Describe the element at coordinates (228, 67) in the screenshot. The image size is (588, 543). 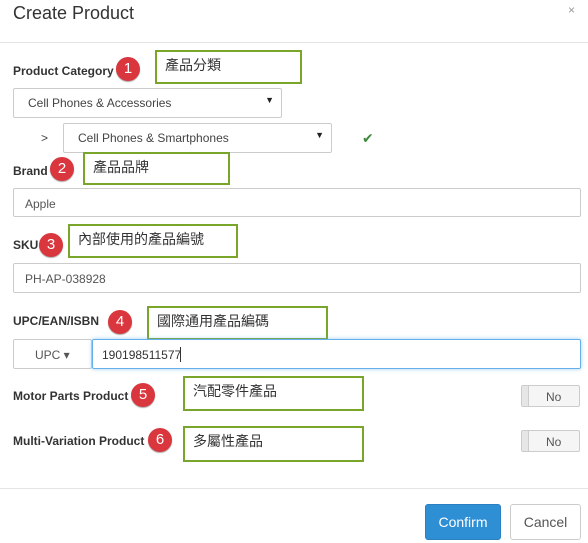
I see `annotation-product-category: 產品分類` at that location.